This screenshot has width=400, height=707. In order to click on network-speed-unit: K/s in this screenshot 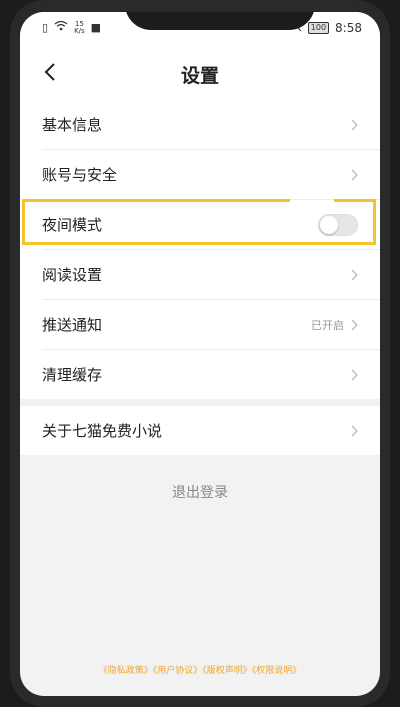, I will do `click(79, 30)`.